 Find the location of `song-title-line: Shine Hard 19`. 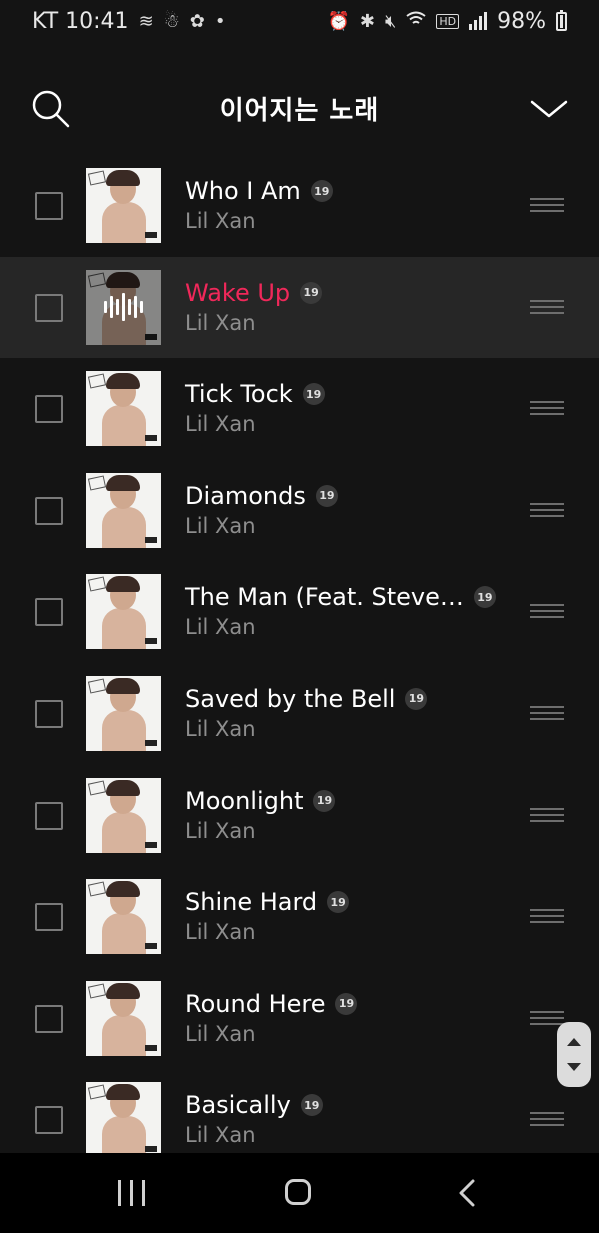

song-title-line: Shine Hard 19 is located at coordinates (267, 902).